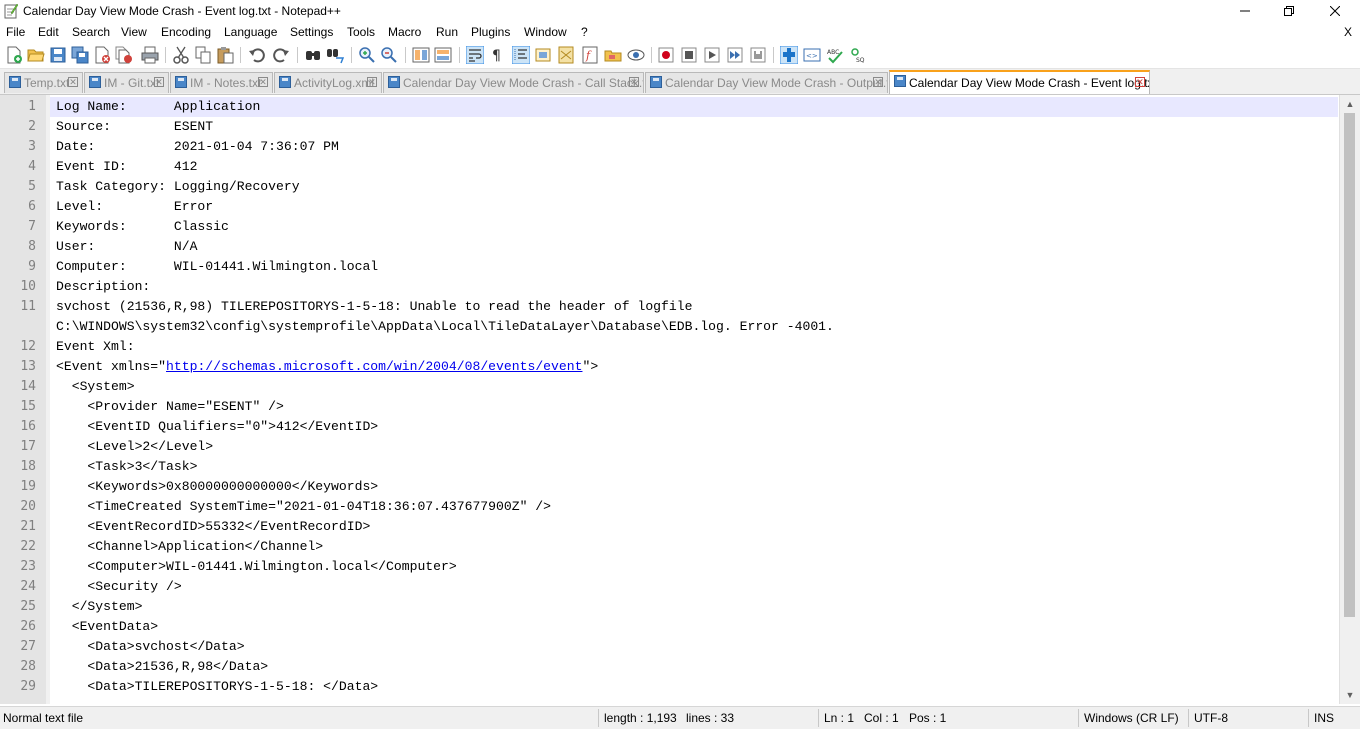 The height and width of the screenshot is (729, 1360). I want to click on code-line: 8 User: N/A, so click(669, 247).